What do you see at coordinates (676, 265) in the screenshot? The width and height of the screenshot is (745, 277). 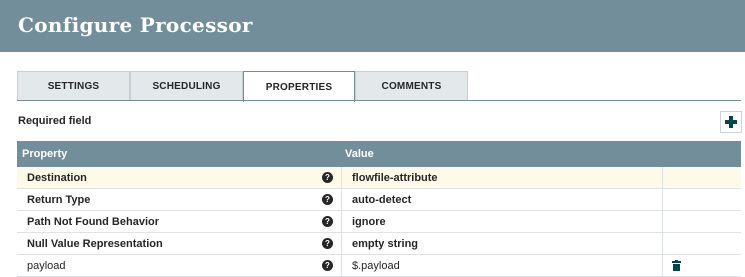 I see `trash-icon` at bounding box center [676, 265].